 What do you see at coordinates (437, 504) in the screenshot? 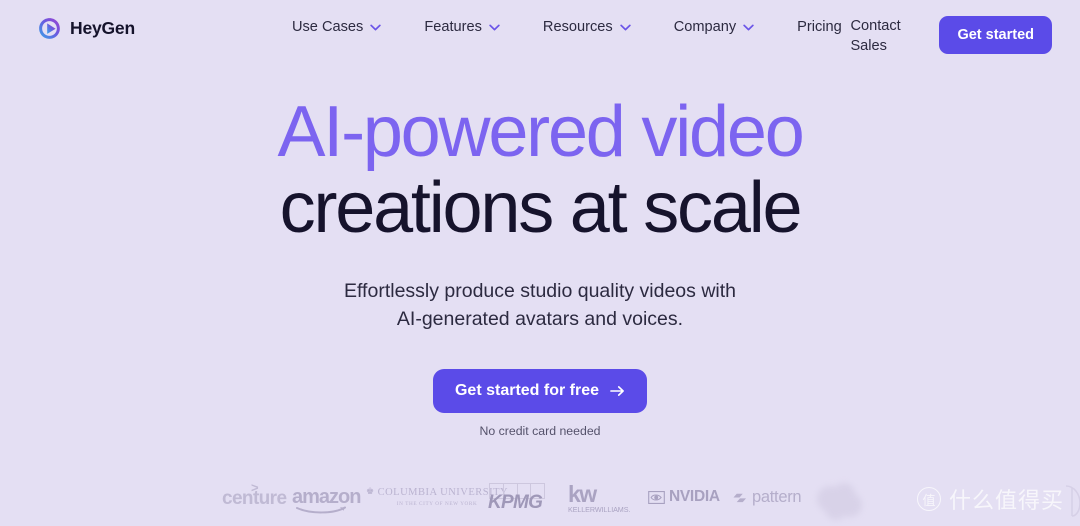
I see `columbia-sub: IN THE CITY OF NEW YORK` at bounding box center [437, 504].